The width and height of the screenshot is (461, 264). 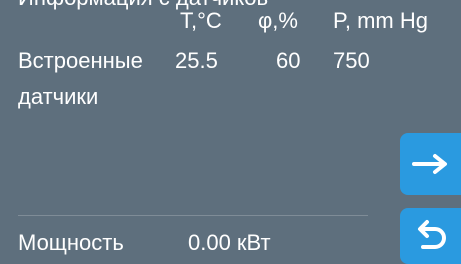 What do you see at coordinates (288, 60) in the screenshot?
I see `humidity-value: 60` at bounding box center [288, 60].